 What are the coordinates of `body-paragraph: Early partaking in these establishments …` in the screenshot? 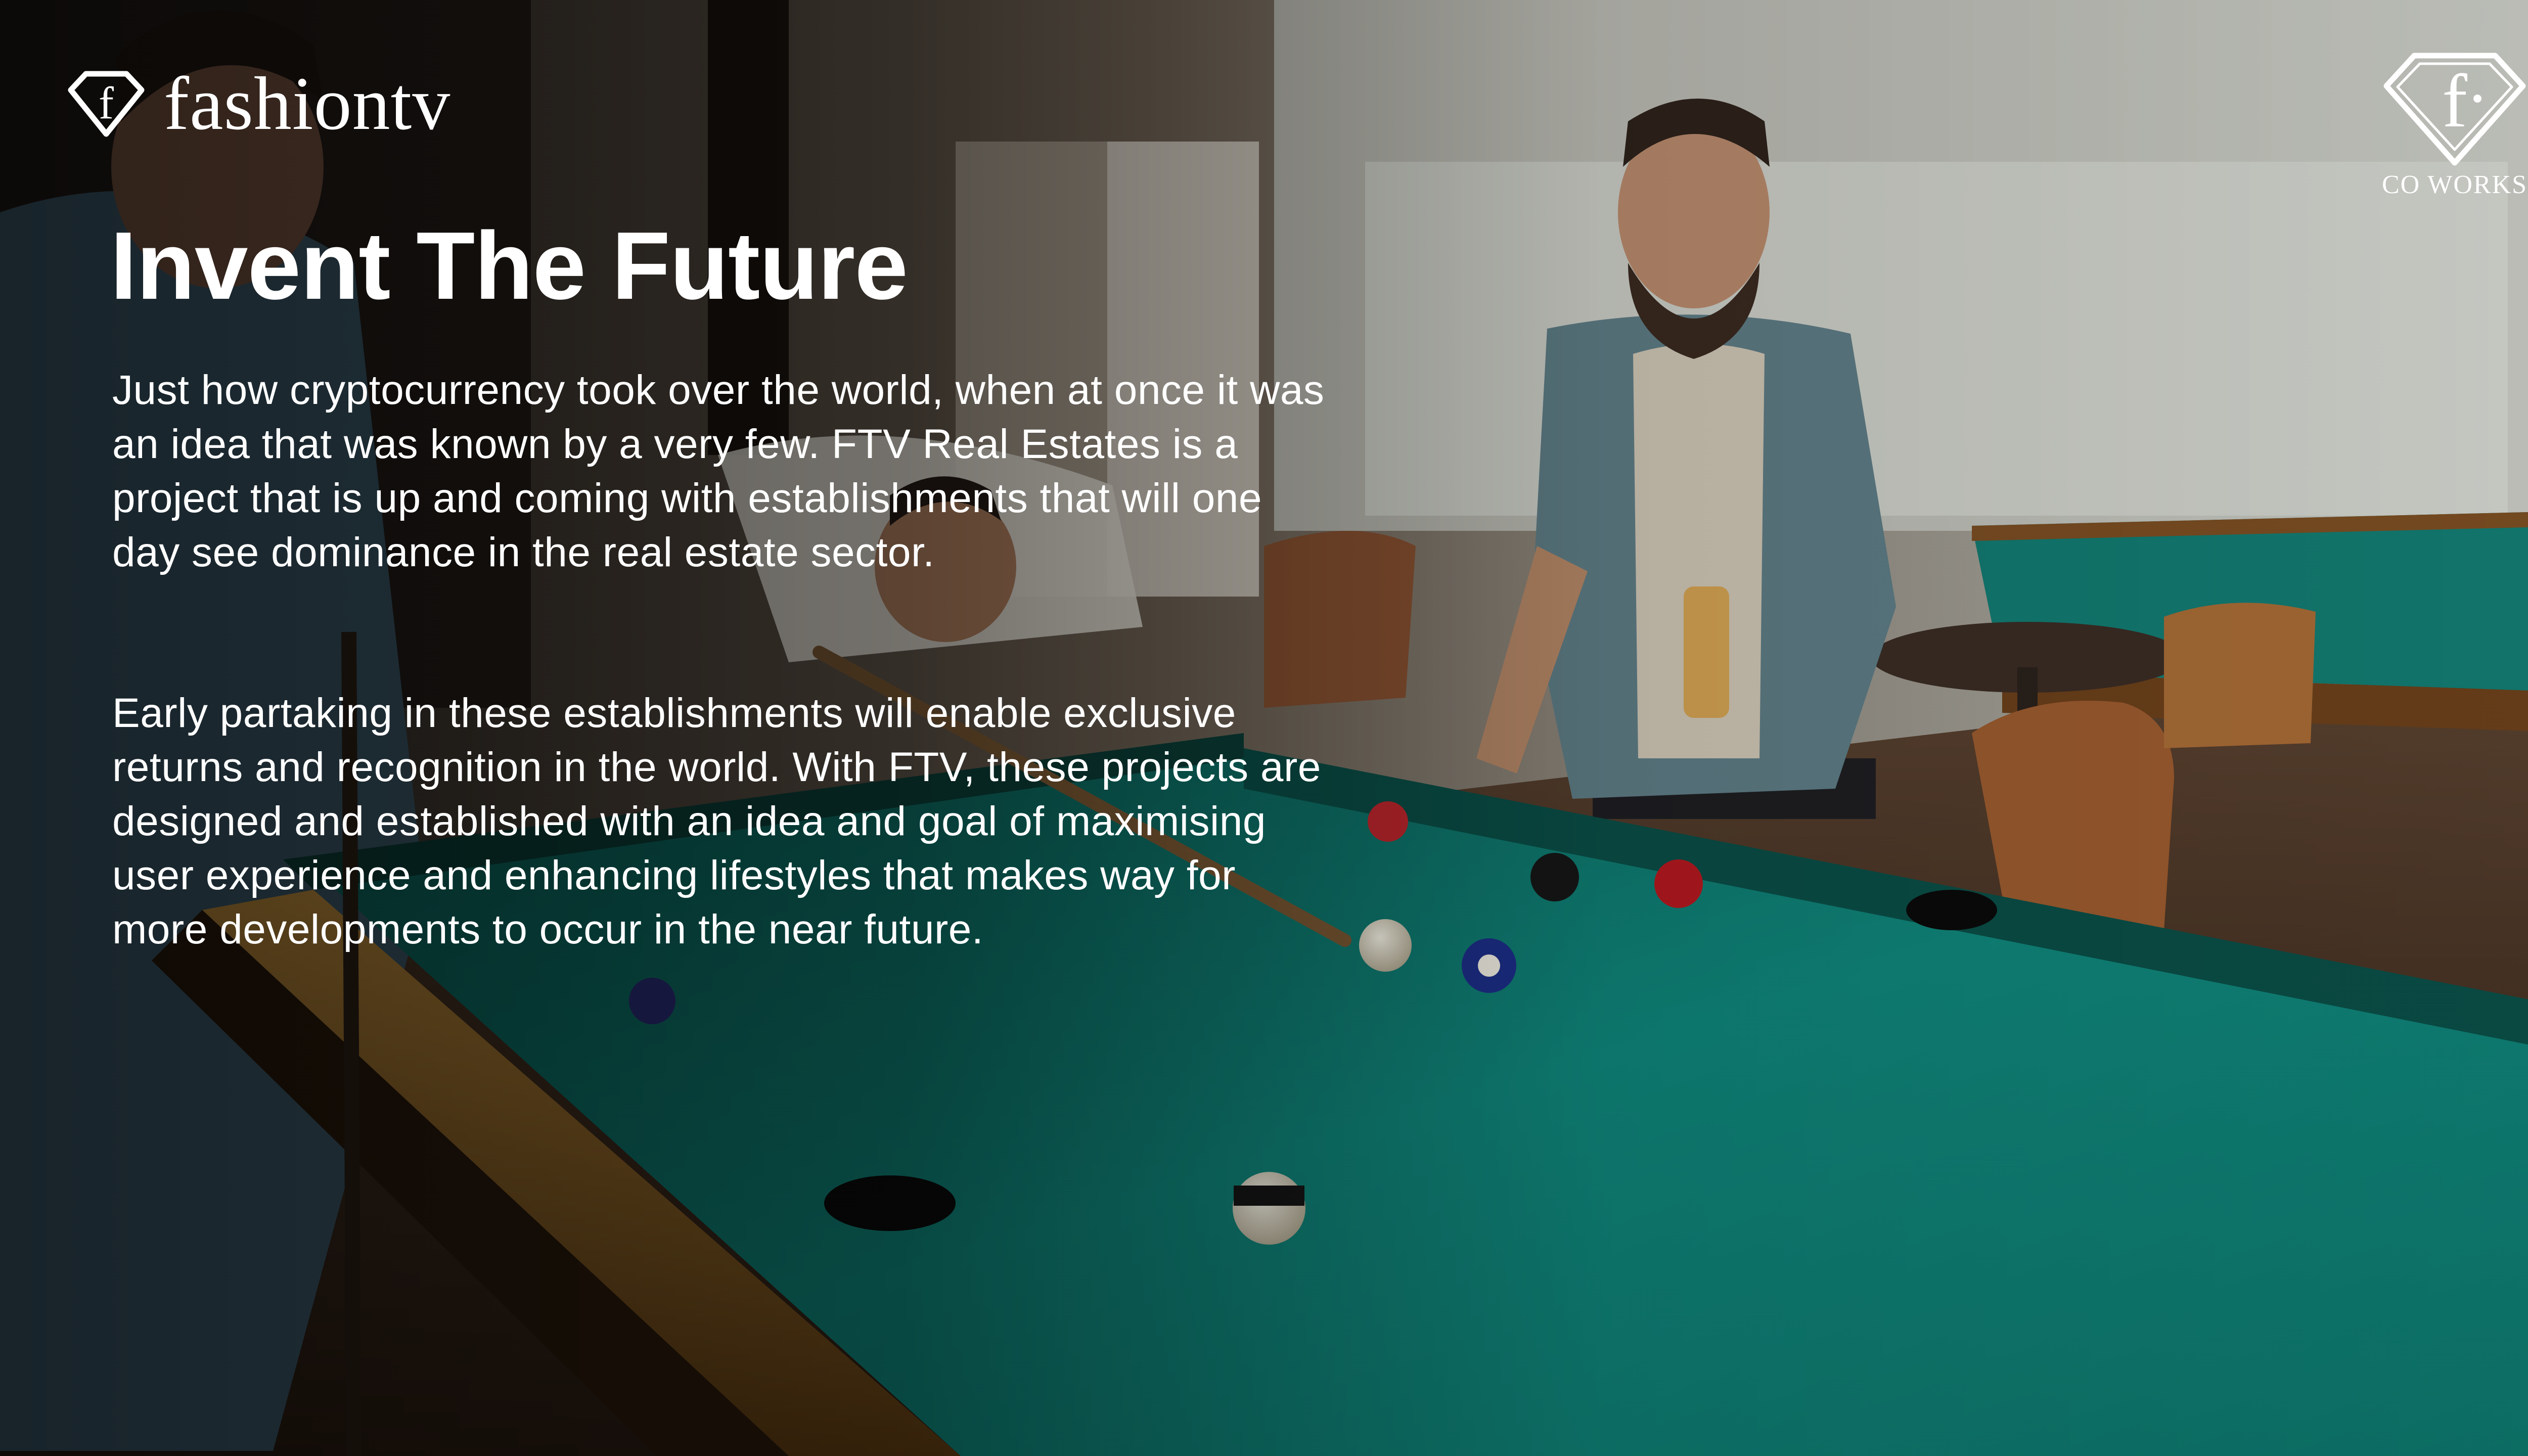 It's located at (717, 821).